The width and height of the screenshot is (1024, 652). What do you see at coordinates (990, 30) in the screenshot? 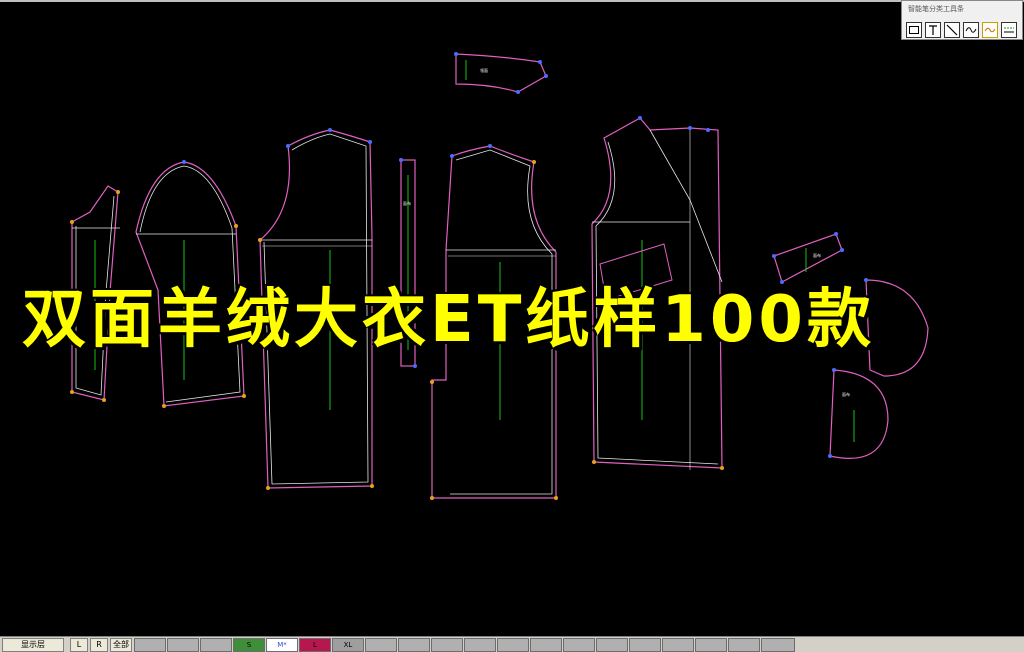
I see `smooth-curve-icon` at bounding box center [990, 30].